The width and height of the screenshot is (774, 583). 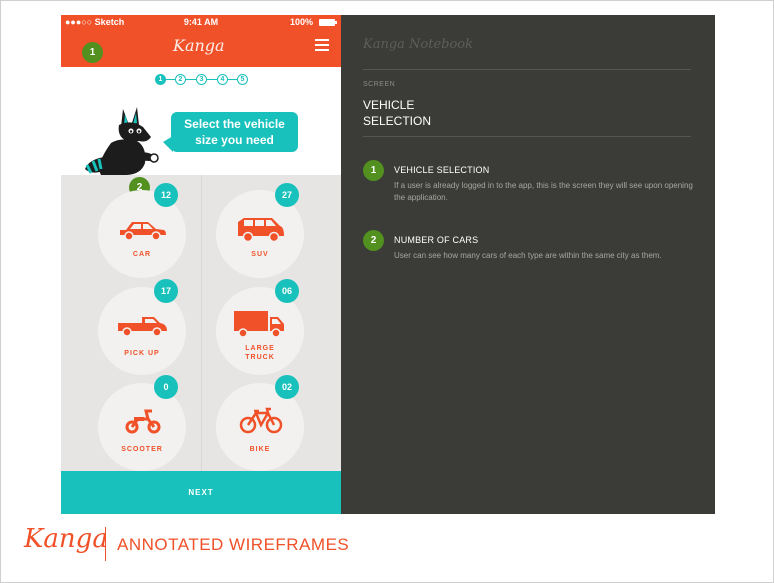 I want to click on bubble-line-2: size you need, so click(x=234, y=140).